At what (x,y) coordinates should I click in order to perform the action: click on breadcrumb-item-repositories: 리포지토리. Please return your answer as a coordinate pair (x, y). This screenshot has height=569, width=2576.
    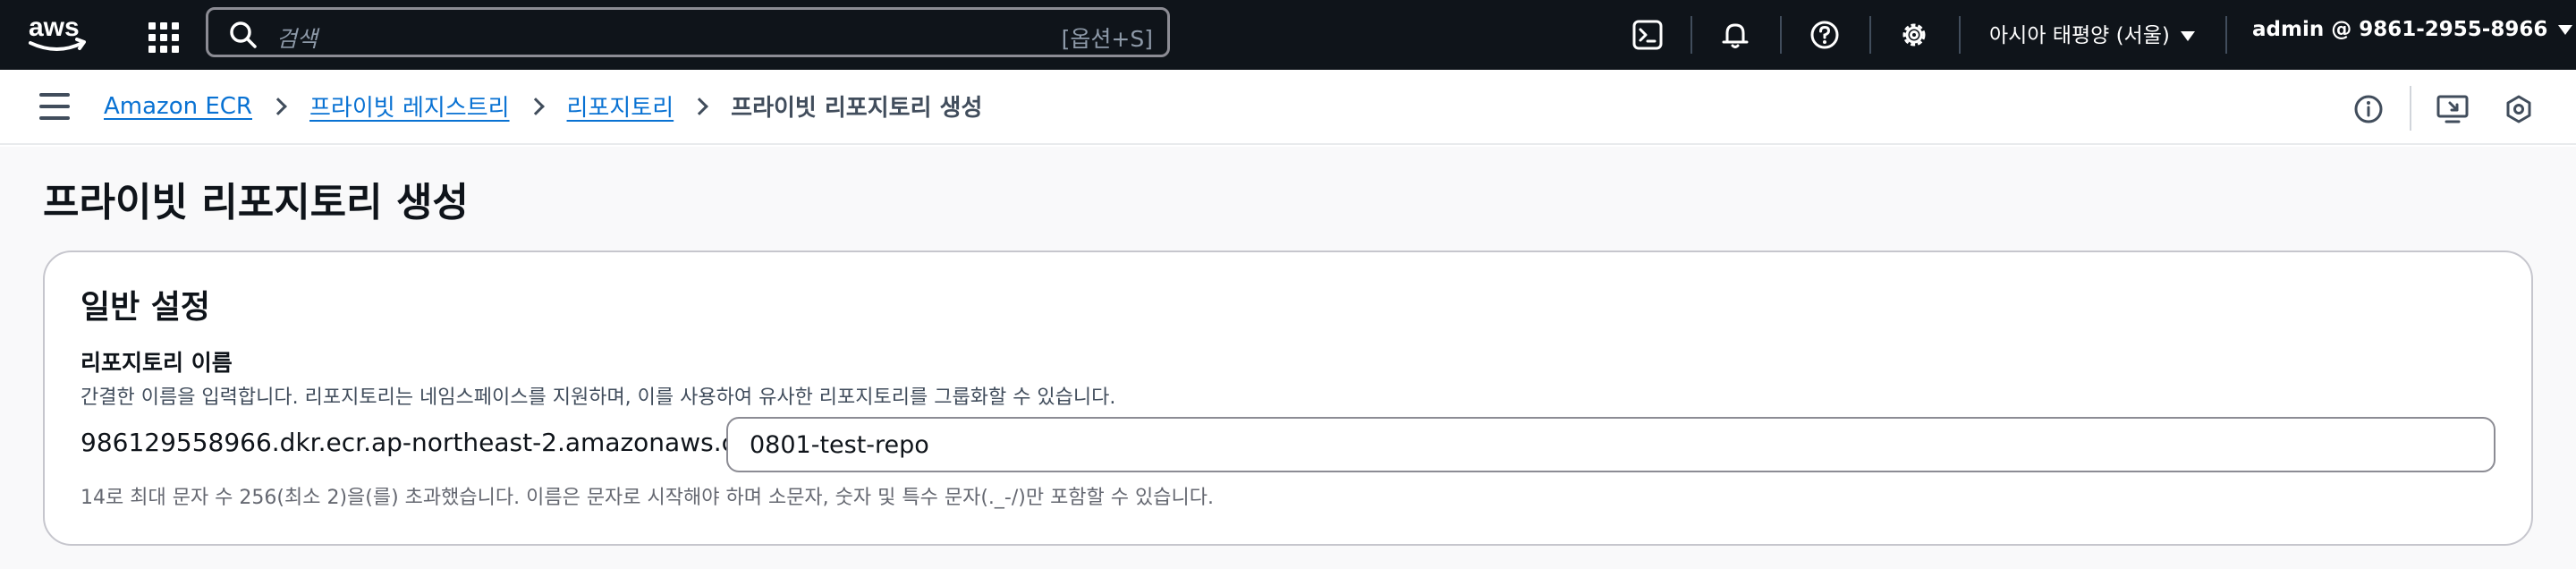
    Looking at the image, I should click on (620, 106).